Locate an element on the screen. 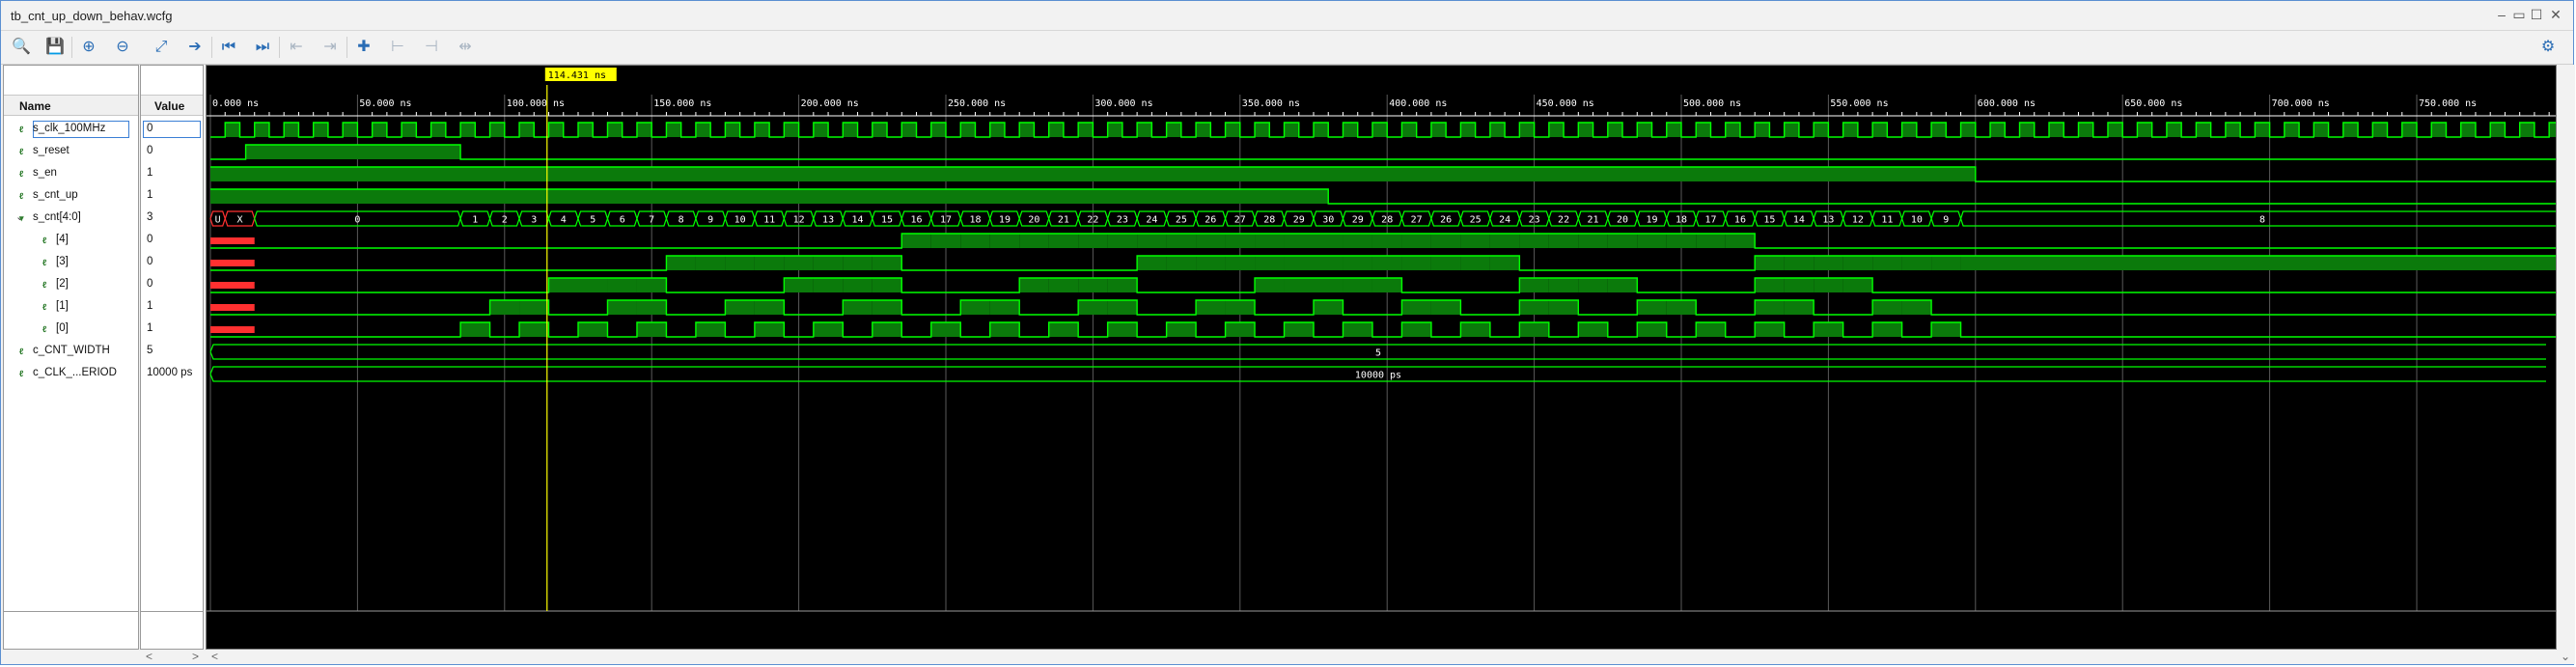 The width and height of the screenshot is (2576, 667). save-icon: 💾 is located at coordinates (55, 48).